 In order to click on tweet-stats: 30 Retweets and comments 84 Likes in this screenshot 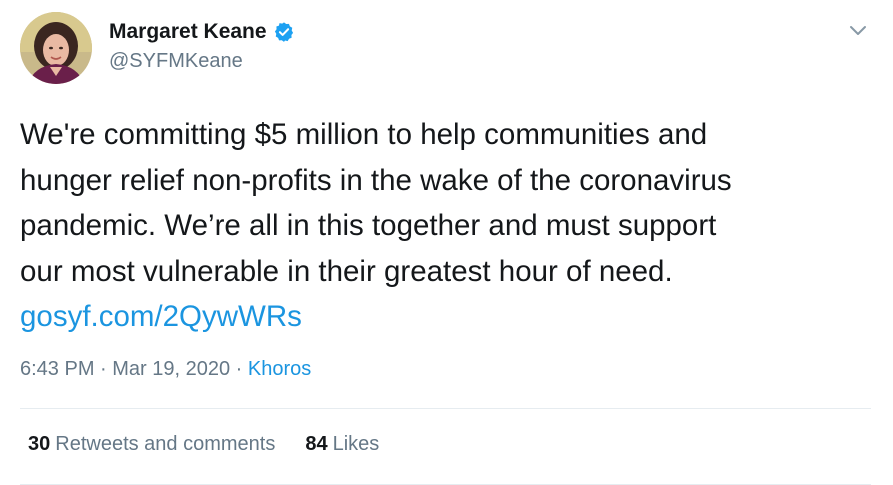, I will do `click(218, 444)`.